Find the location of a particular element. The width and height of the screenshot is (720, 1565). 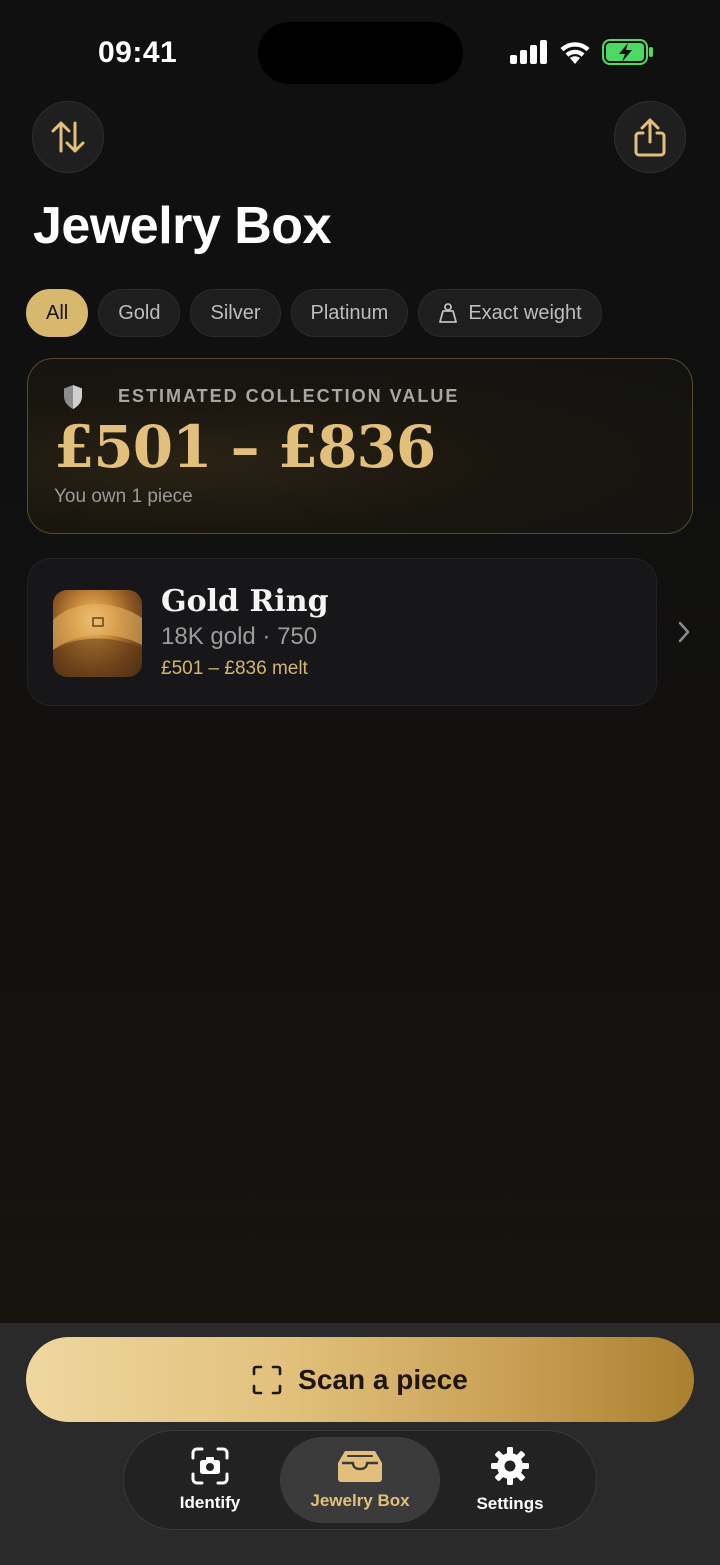

filter-chip-platinum: Platinum is located at coordinates (349, 313).